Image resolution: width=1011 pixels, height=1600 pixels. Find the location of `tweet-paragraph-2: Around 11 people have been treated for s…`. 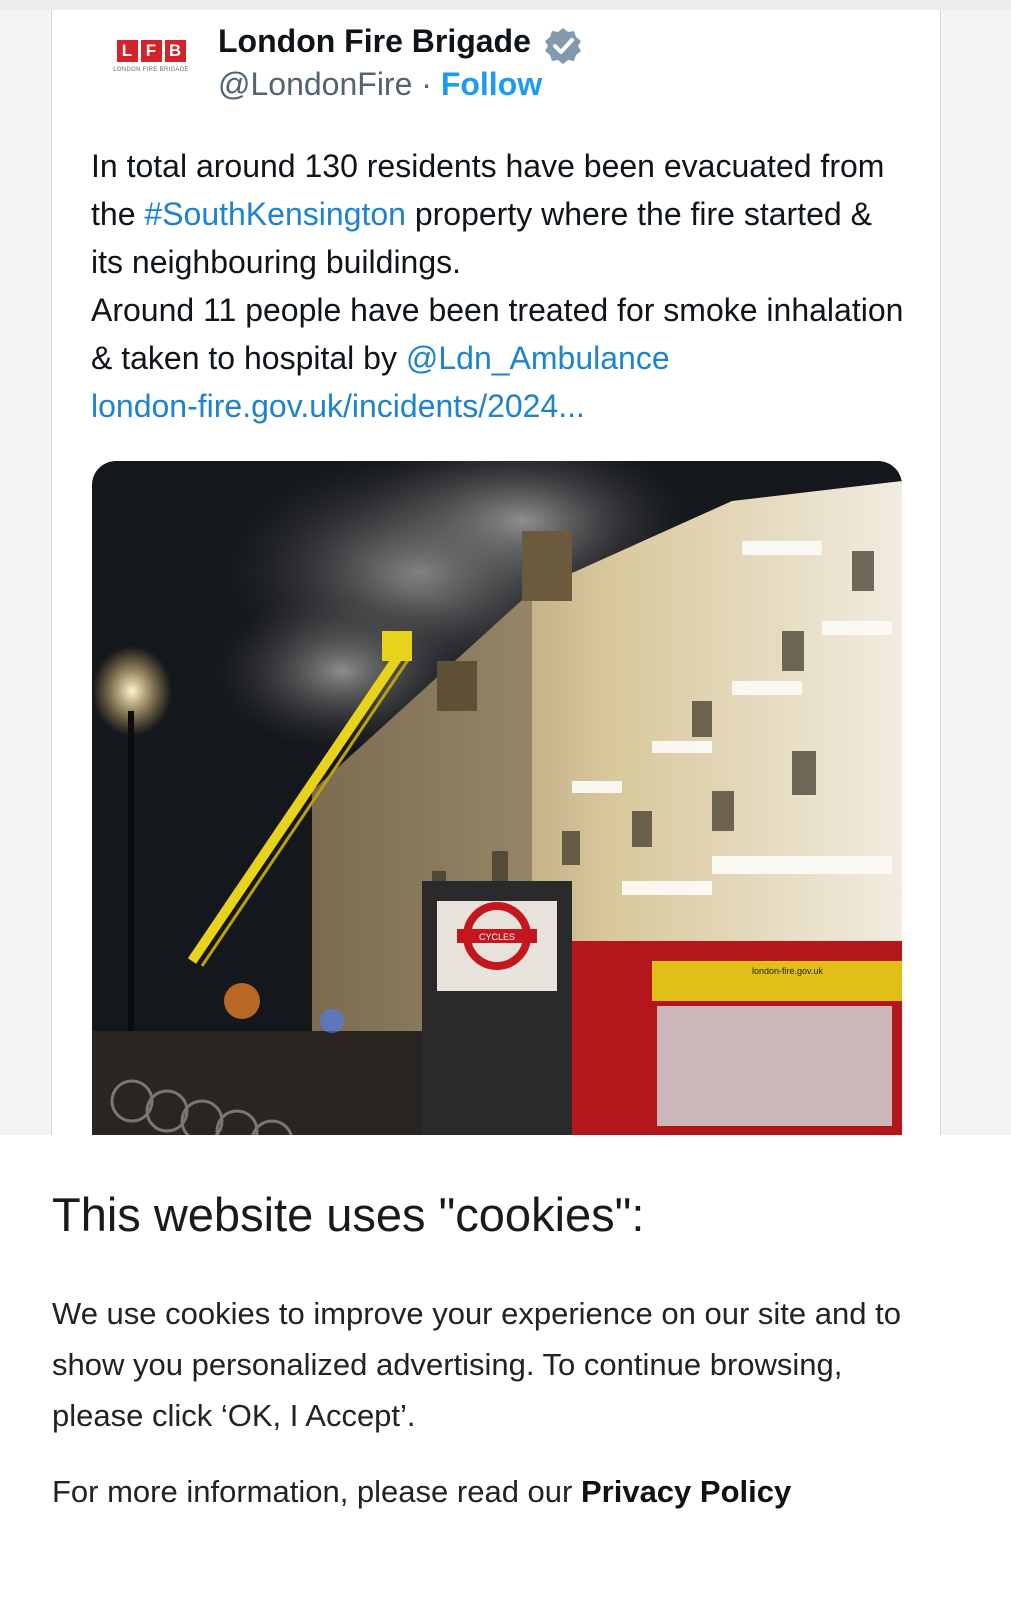

tweet-paragraph-2: Around 11 people have been treated for s… is located at coordinates (501, 358).